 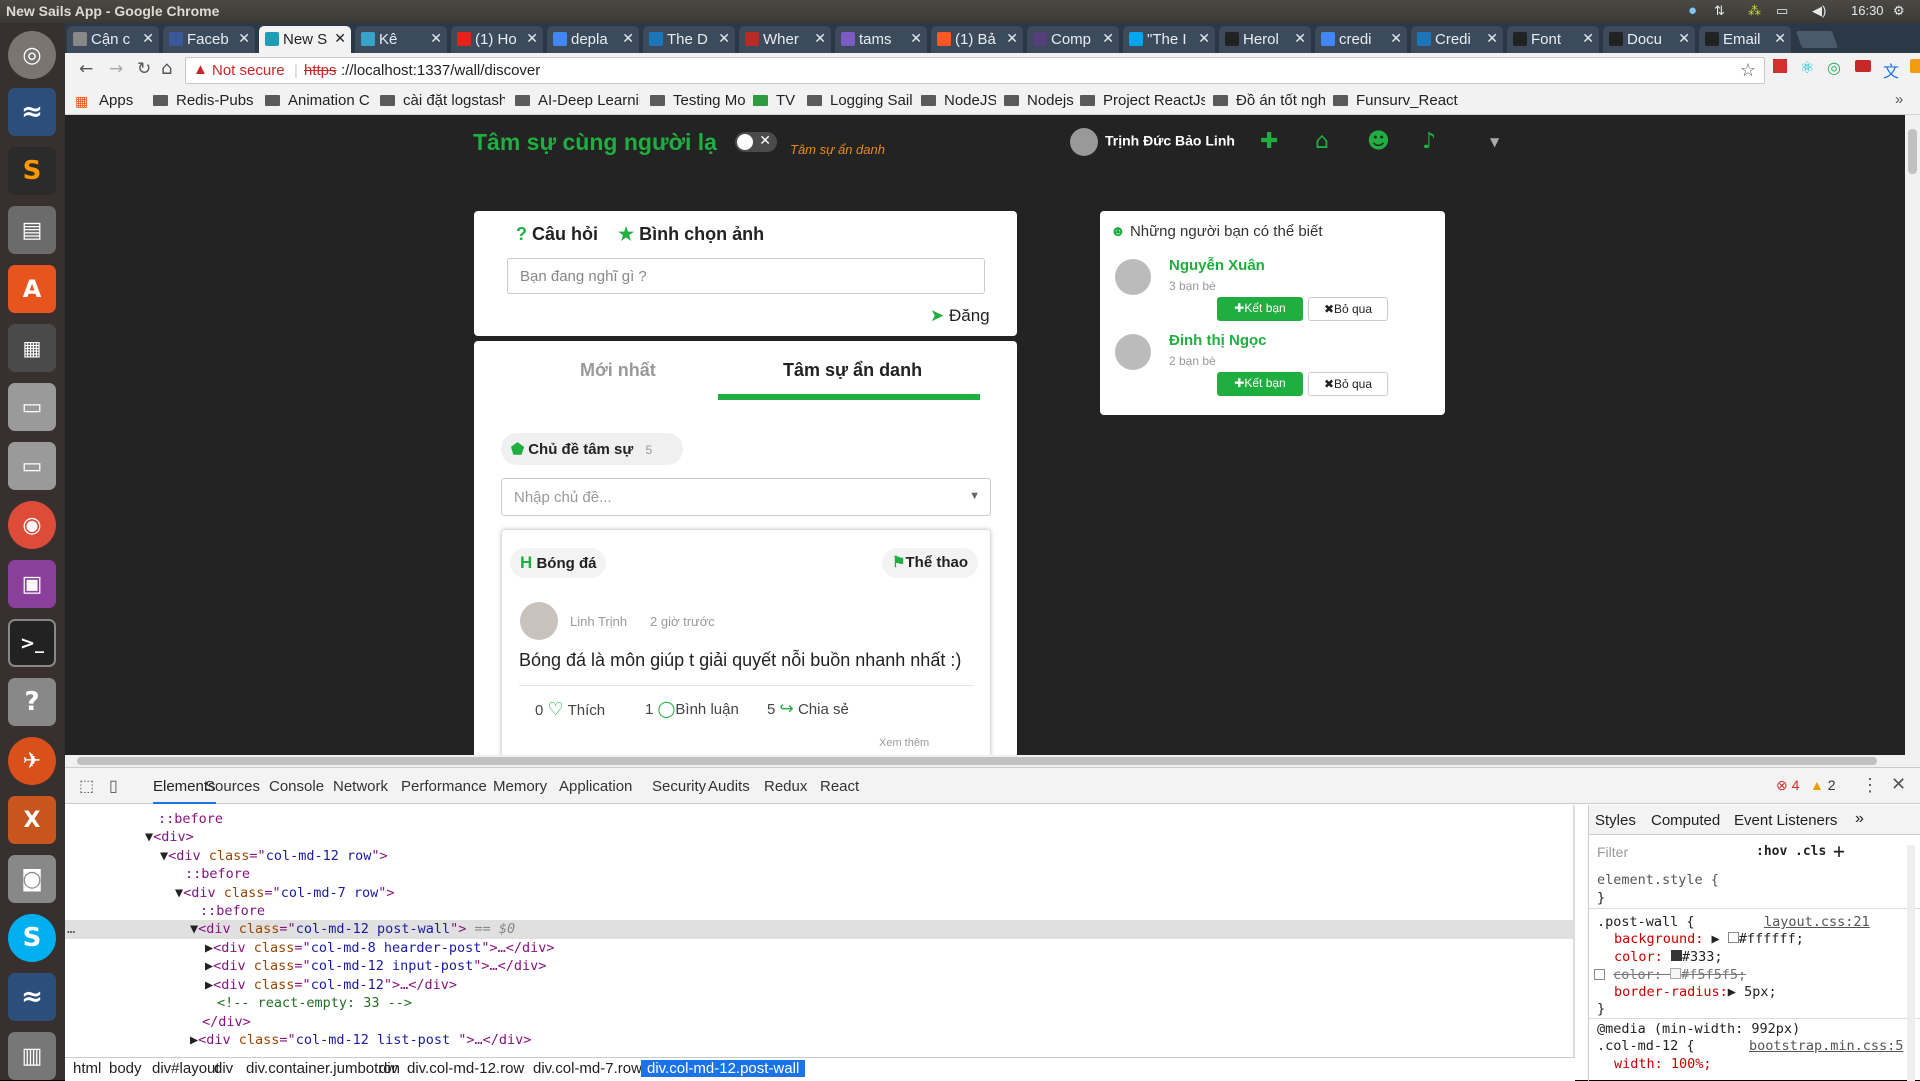 What do you see at coordinates (226, 1022) in the screenshot?
I see `dom-node: </div>` at bounding box center [226, 1022].